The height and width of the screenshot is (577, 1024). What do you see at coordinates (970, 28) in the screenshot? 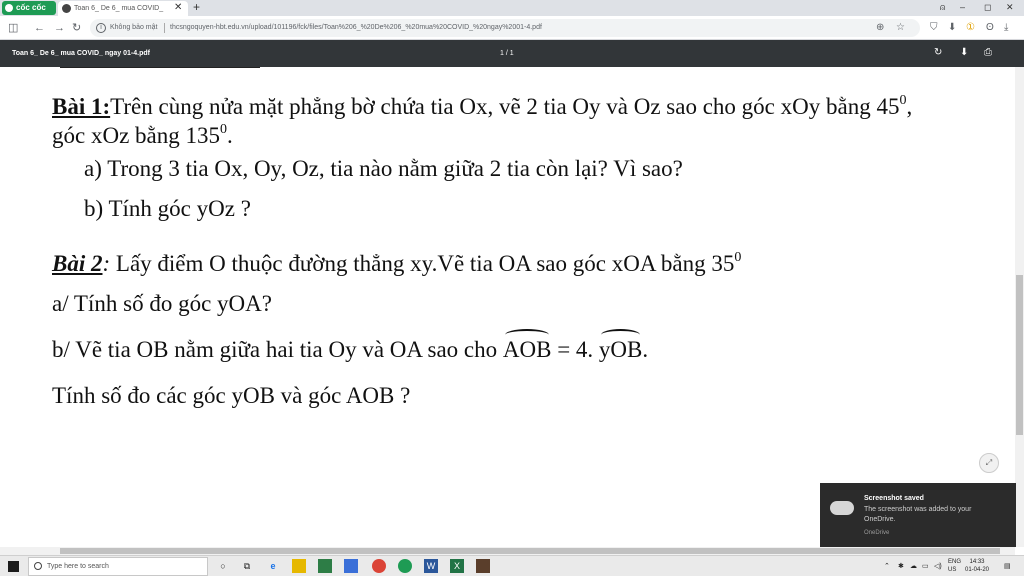
I see `warning-icon: ①` at bounding box center [970, 28].